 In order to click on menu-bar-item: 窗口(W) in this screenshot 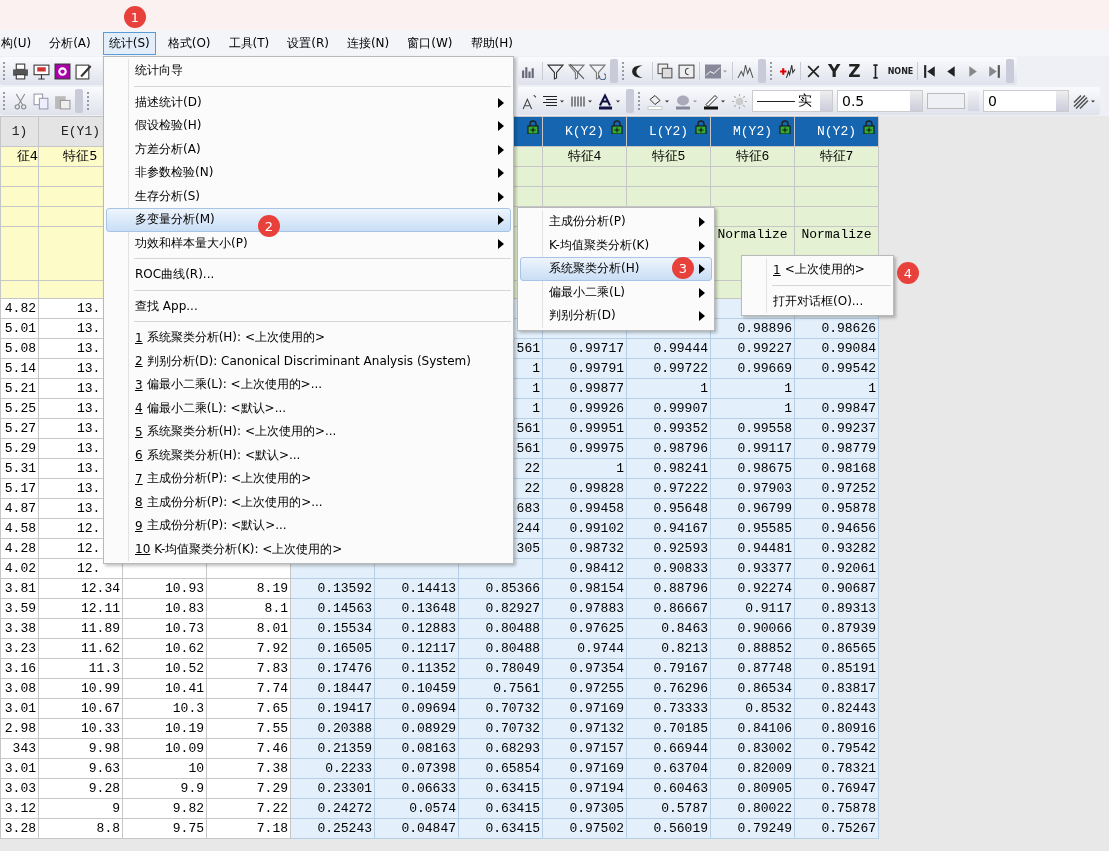, I will do `click(430, 43)`.